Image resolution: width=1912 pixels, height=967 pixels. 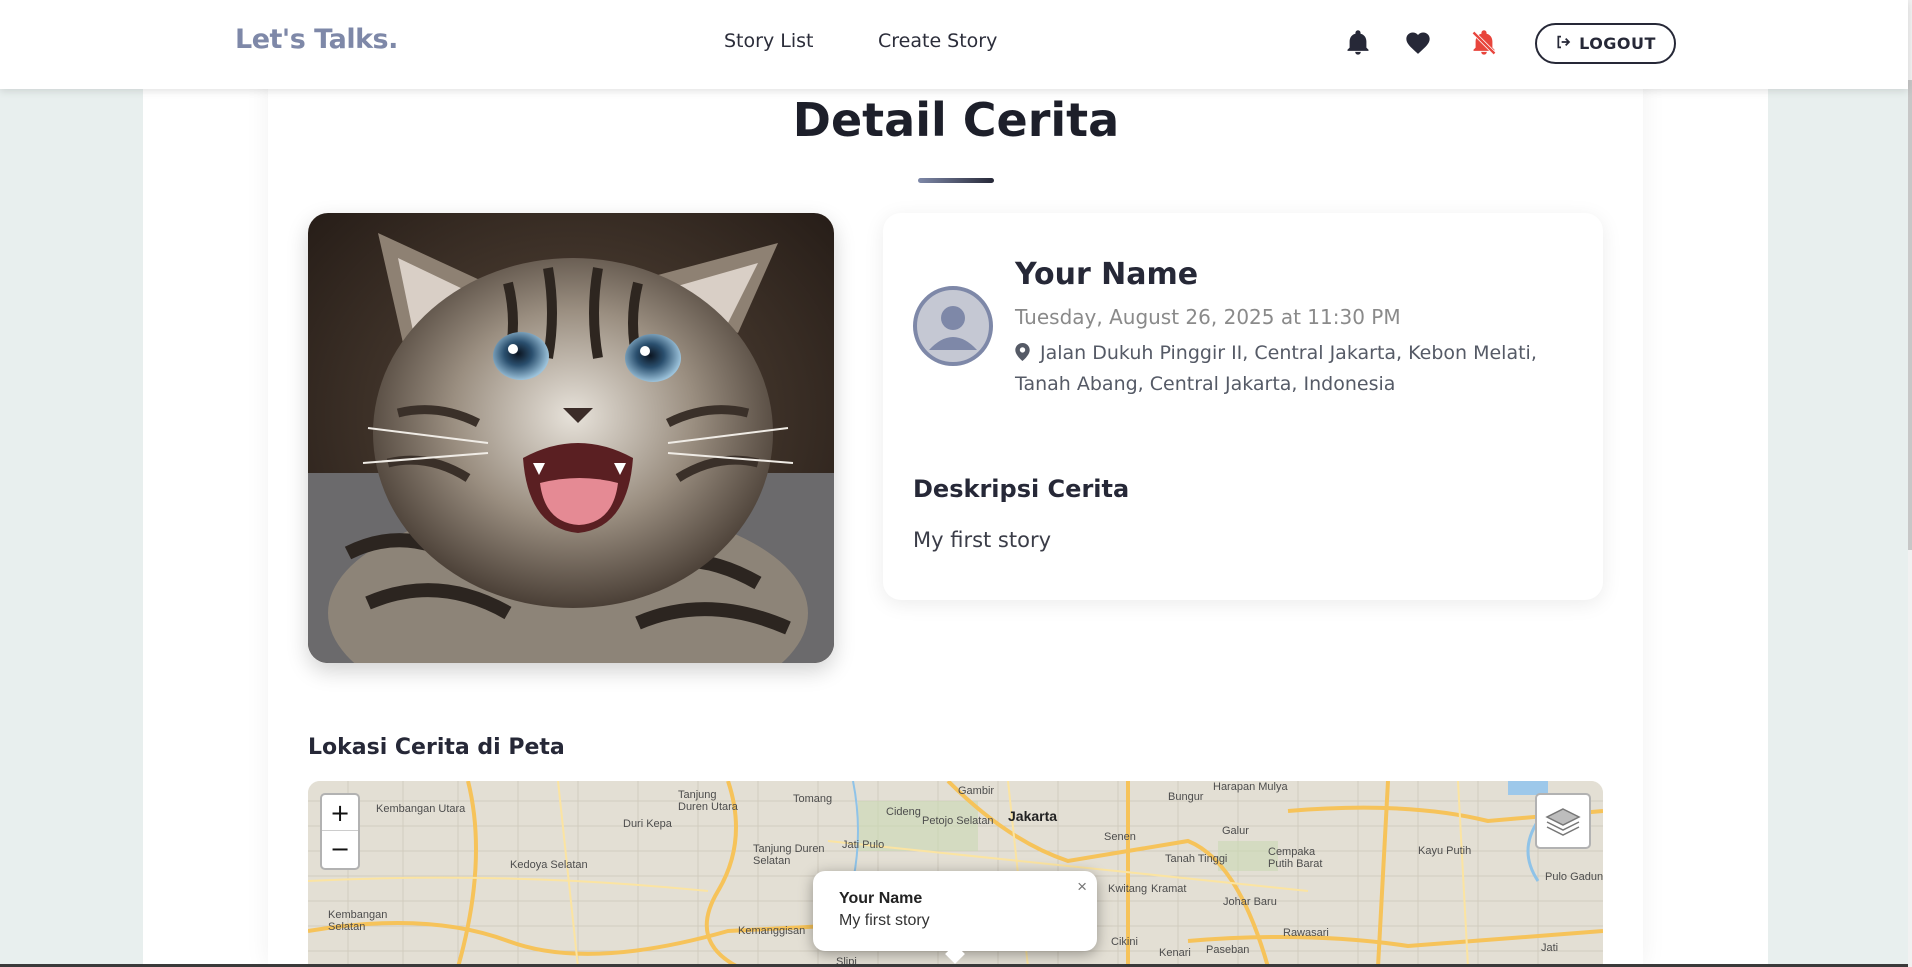 I want to click on map-label: Cideng, so click(x=903, y=812).